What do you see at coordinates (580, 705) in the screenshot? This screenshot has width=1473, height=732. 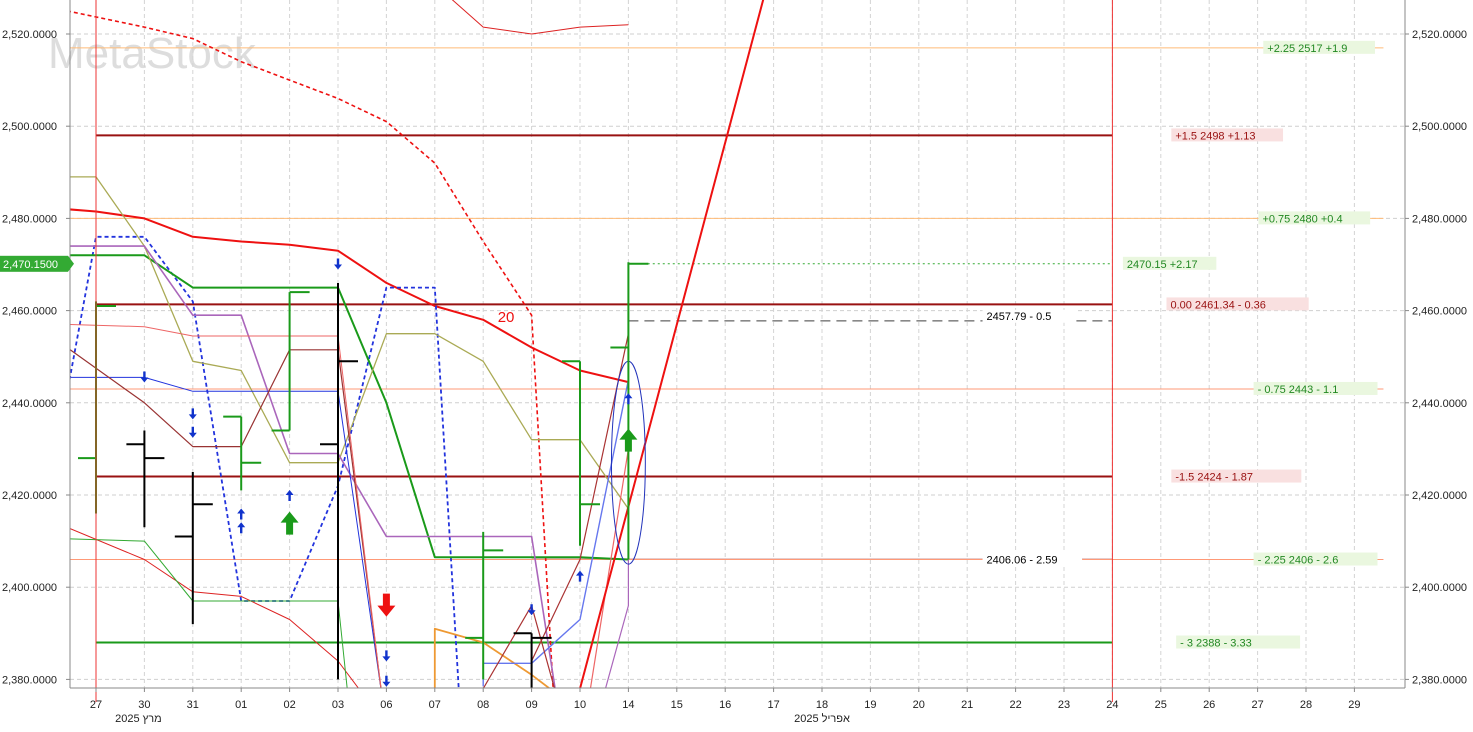 I see `x-tick-label: 10` at bounding box center [580, 705].